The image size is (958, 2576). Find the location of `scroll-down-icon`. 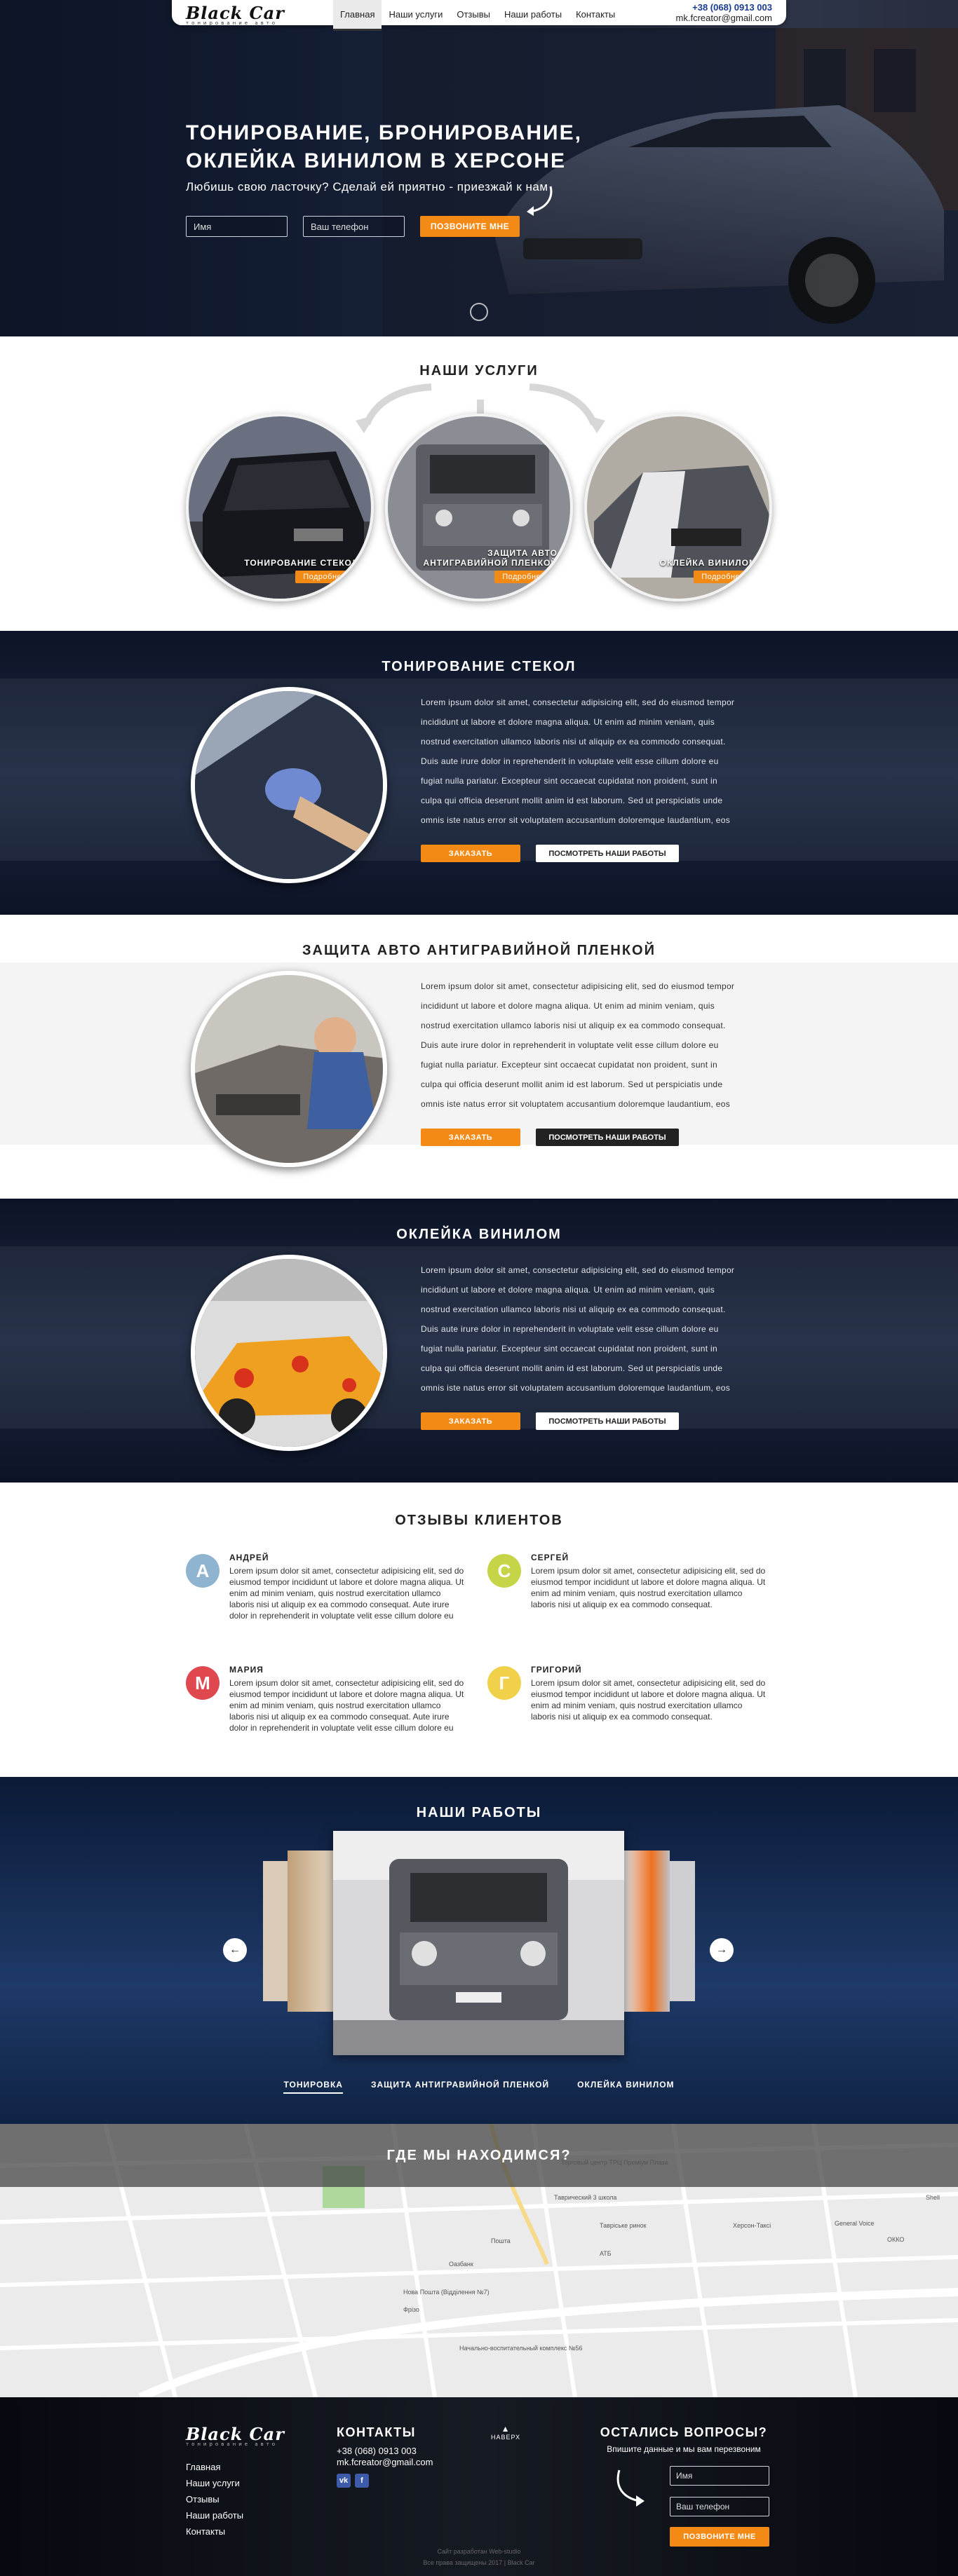

scroll-down-icon is located at coordinates (479, 312).